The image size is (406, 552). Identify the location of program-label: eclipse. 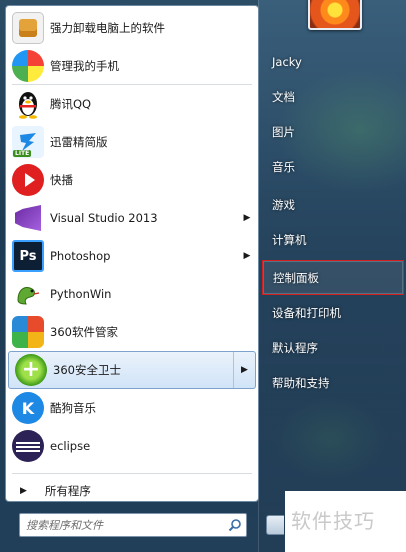
(70, 446).